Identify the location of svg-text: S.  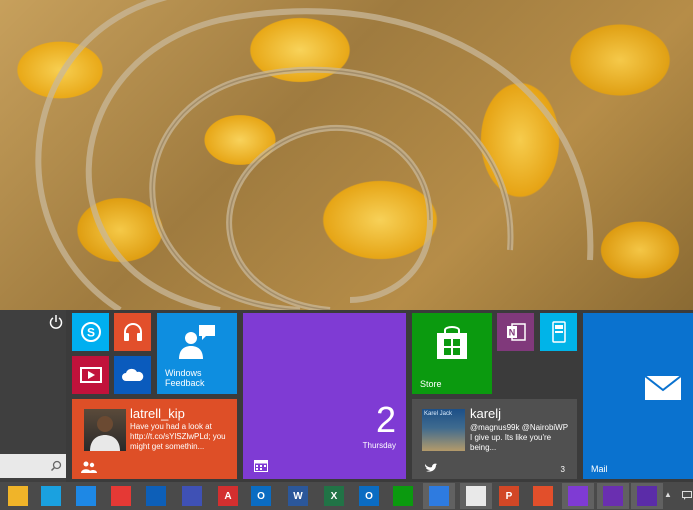
(90, 333).